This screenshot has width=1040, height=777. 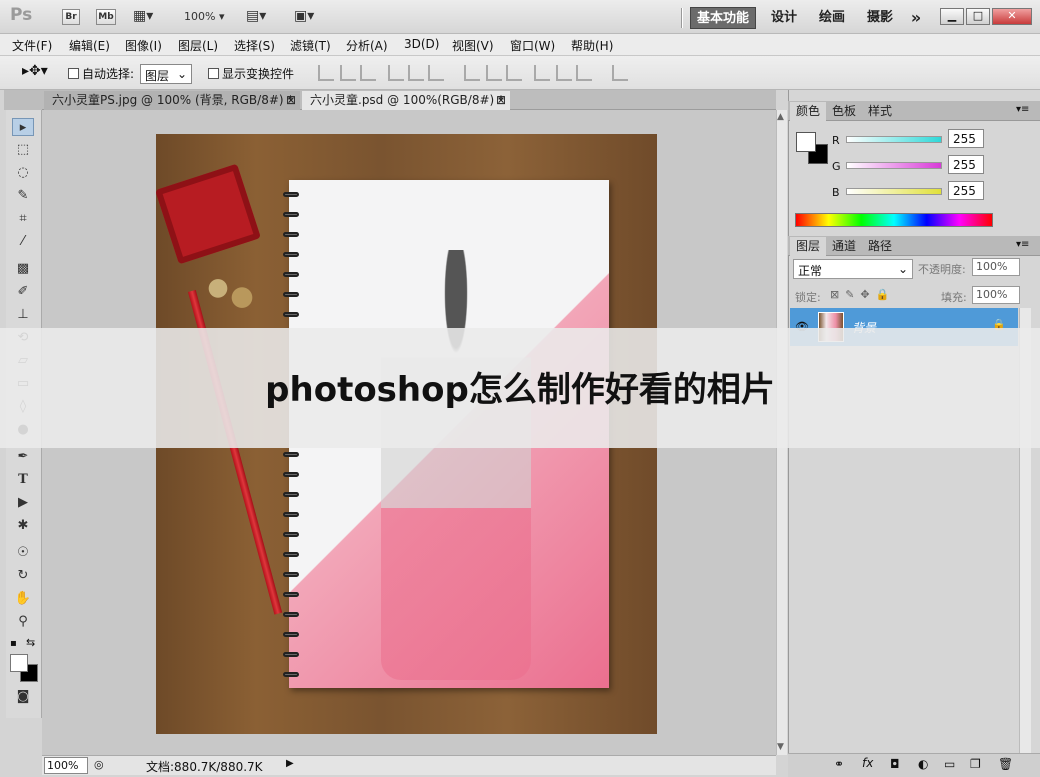 I want to click on workspace-photography: 摄影, so click(x=880, y=18).